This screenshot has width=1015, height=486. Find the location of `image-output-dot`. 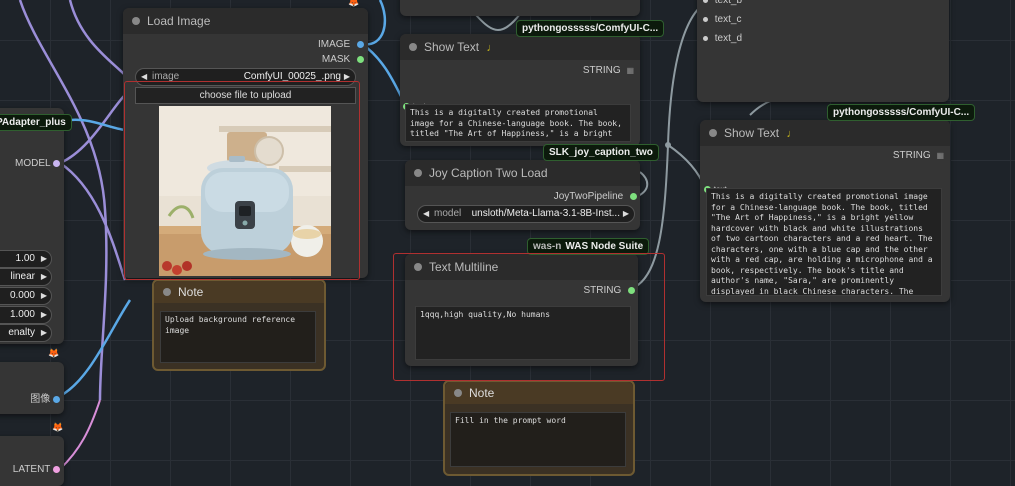

image-output-dot is located at coordinates (360, 44).